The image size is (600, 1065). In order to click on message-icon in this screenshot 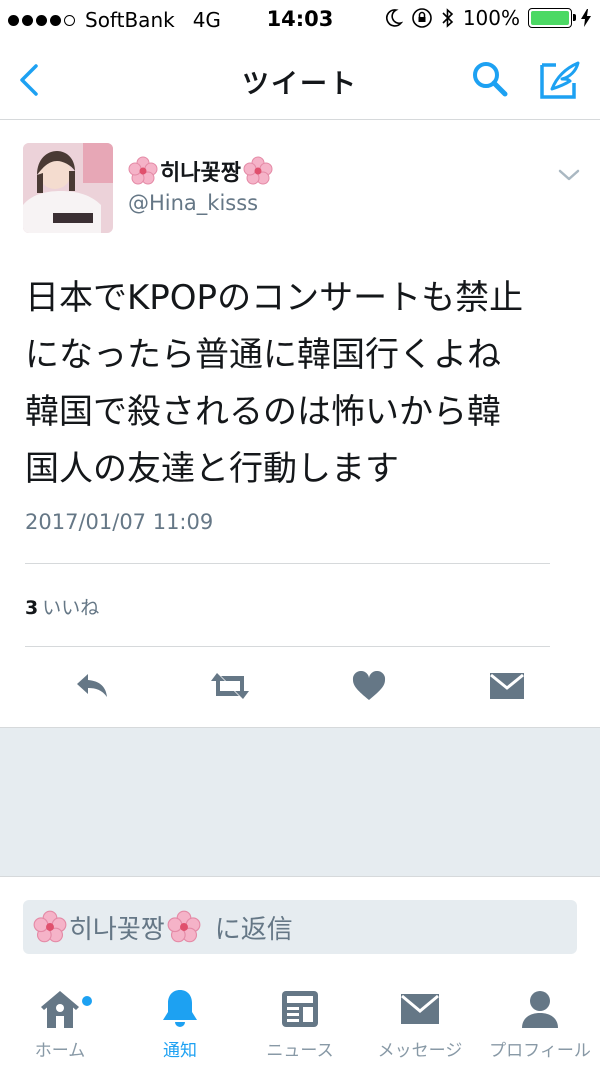, I will do `click(420, 1009)`.